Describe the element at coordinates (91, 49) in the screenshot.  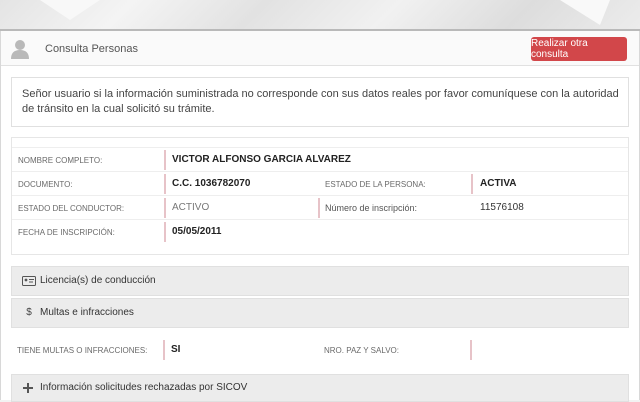
I see `page-title: Consulta Personas` at that location.